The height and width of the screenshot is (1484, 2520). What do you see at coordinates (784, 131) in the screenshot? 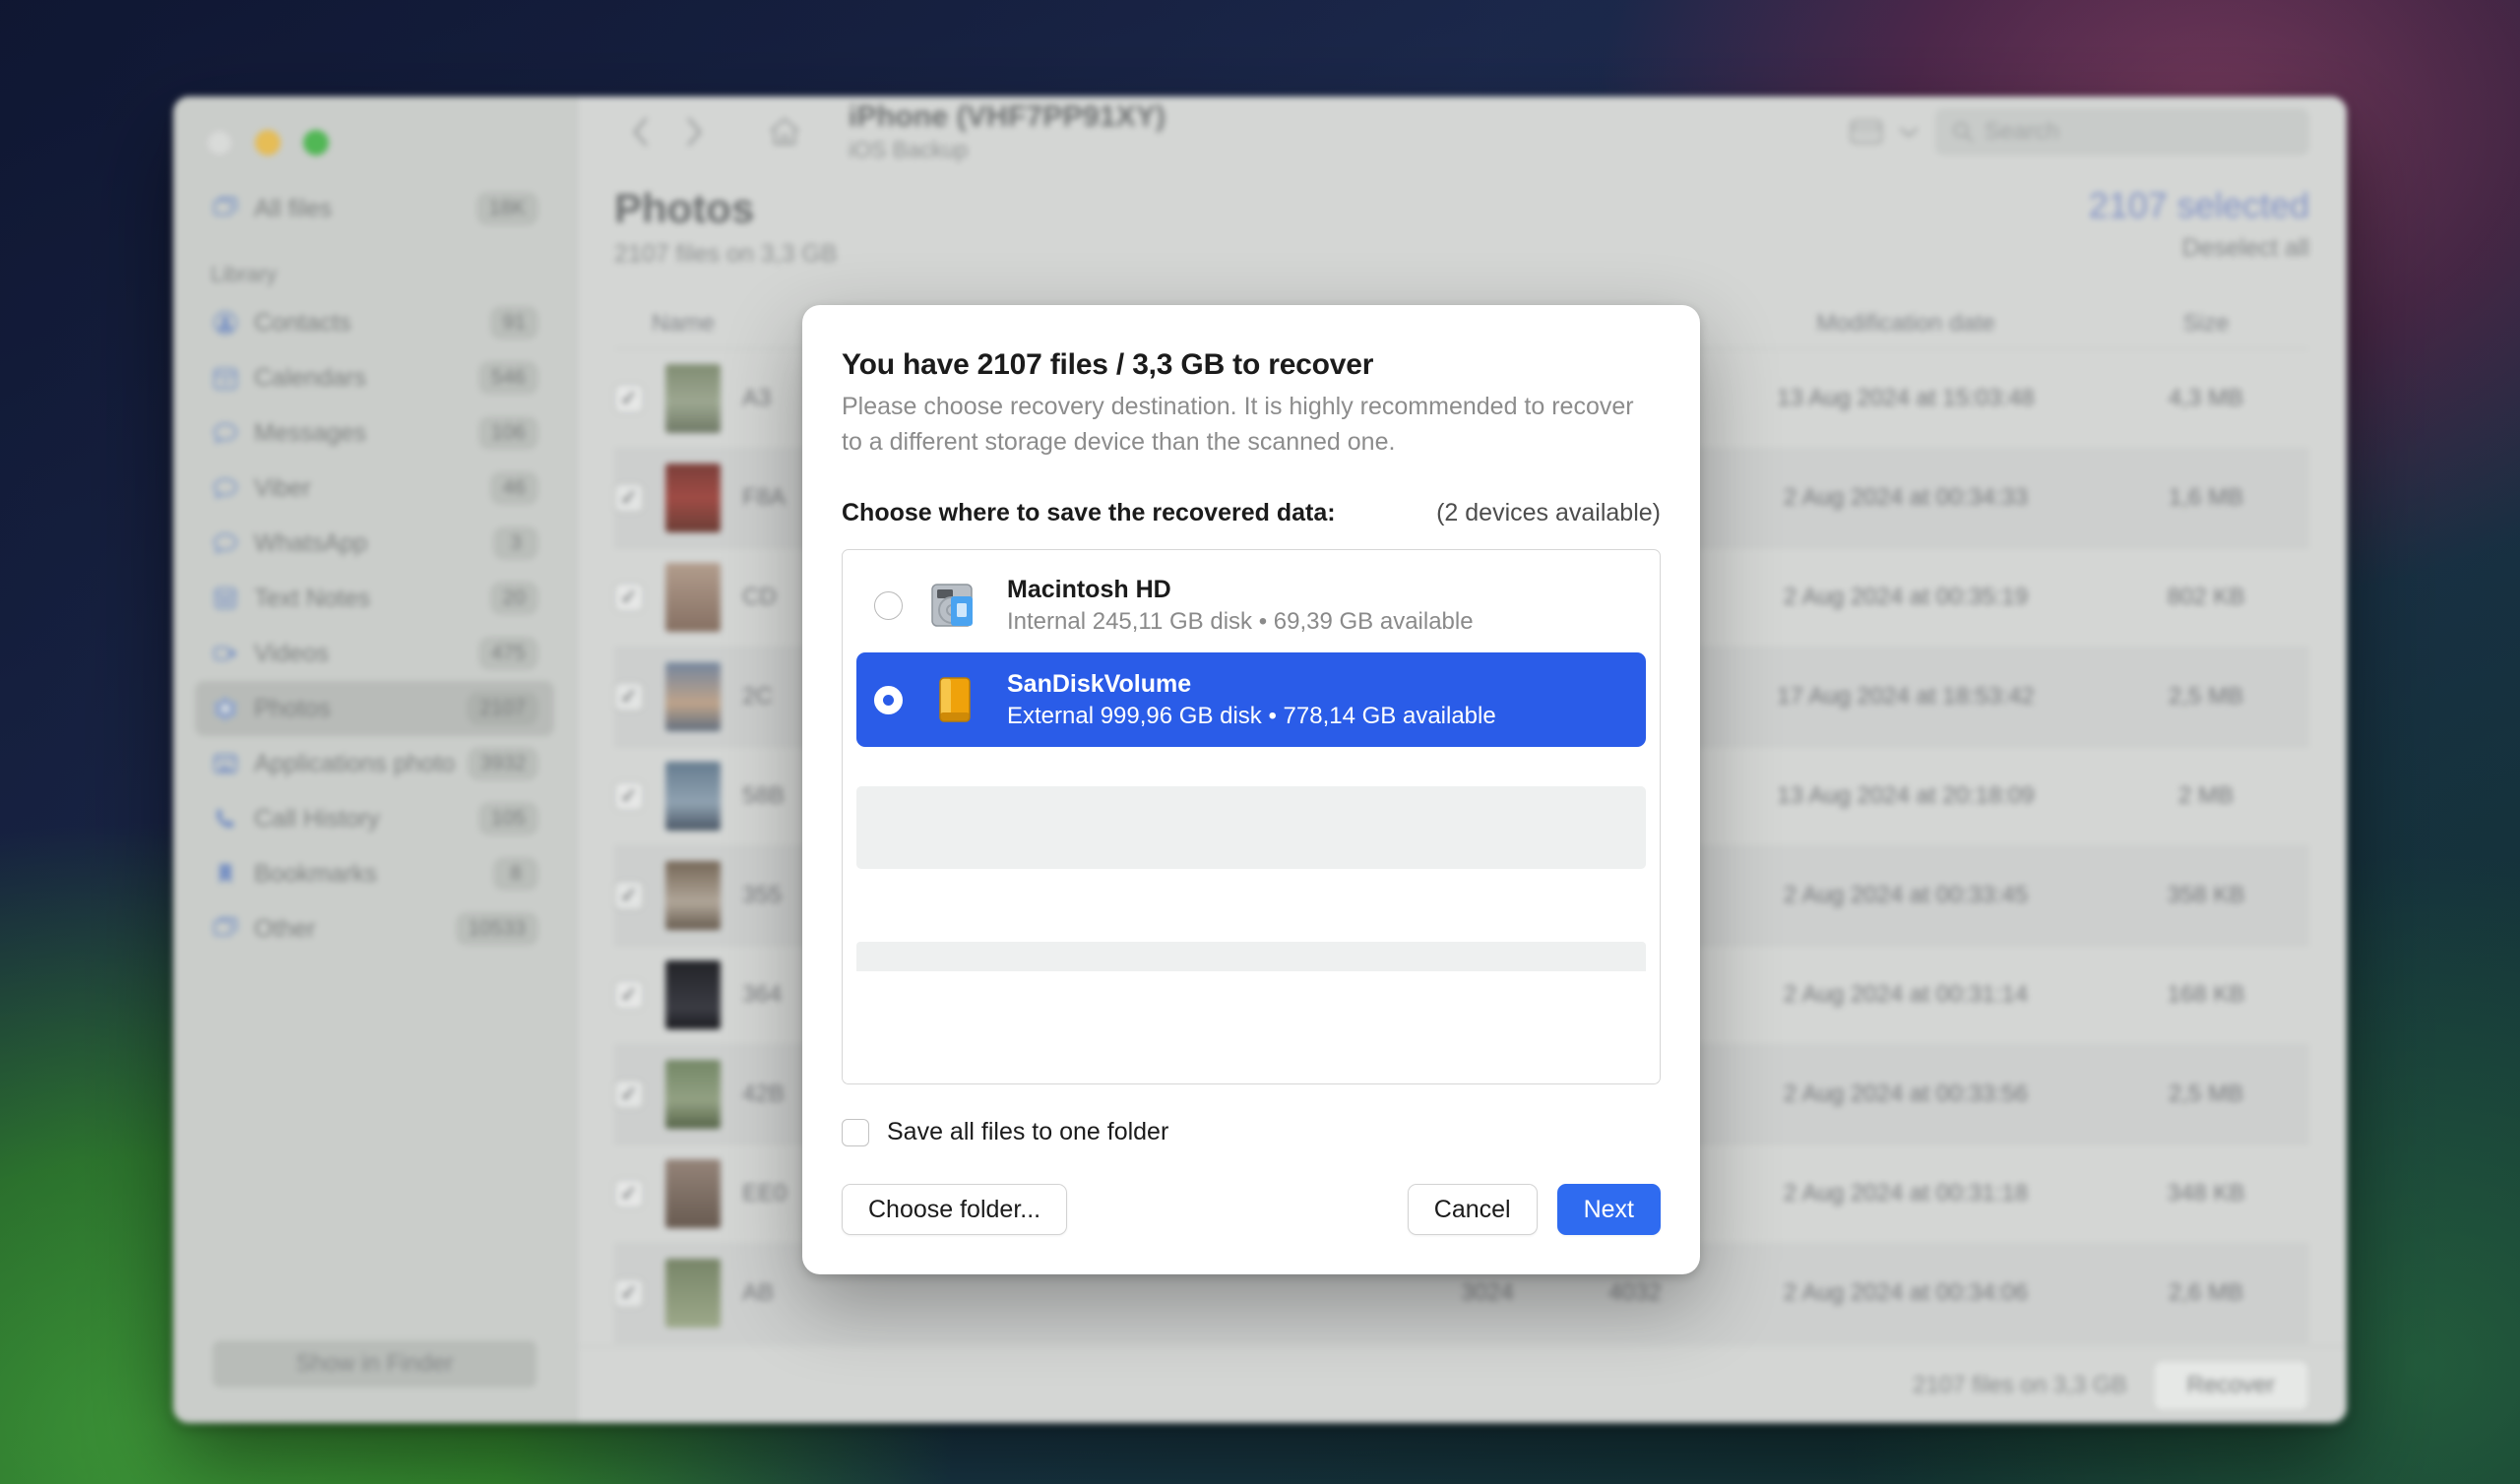
I see `home-icon` at bounding box center [784, 131].